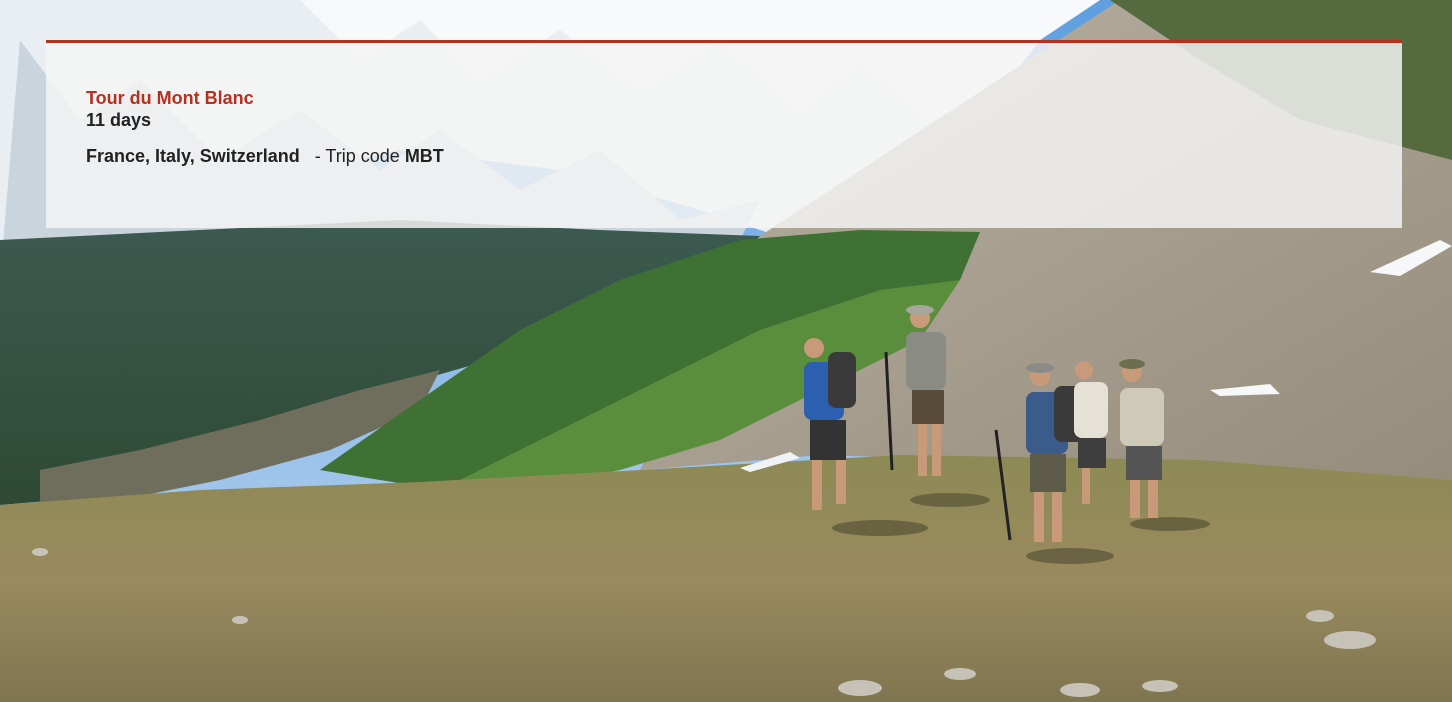  What do you see at coordinates (193, 156) in the screenshot?
I see `trip-countries: France, Italy, Switzerland` at bounding box center [193, 156].